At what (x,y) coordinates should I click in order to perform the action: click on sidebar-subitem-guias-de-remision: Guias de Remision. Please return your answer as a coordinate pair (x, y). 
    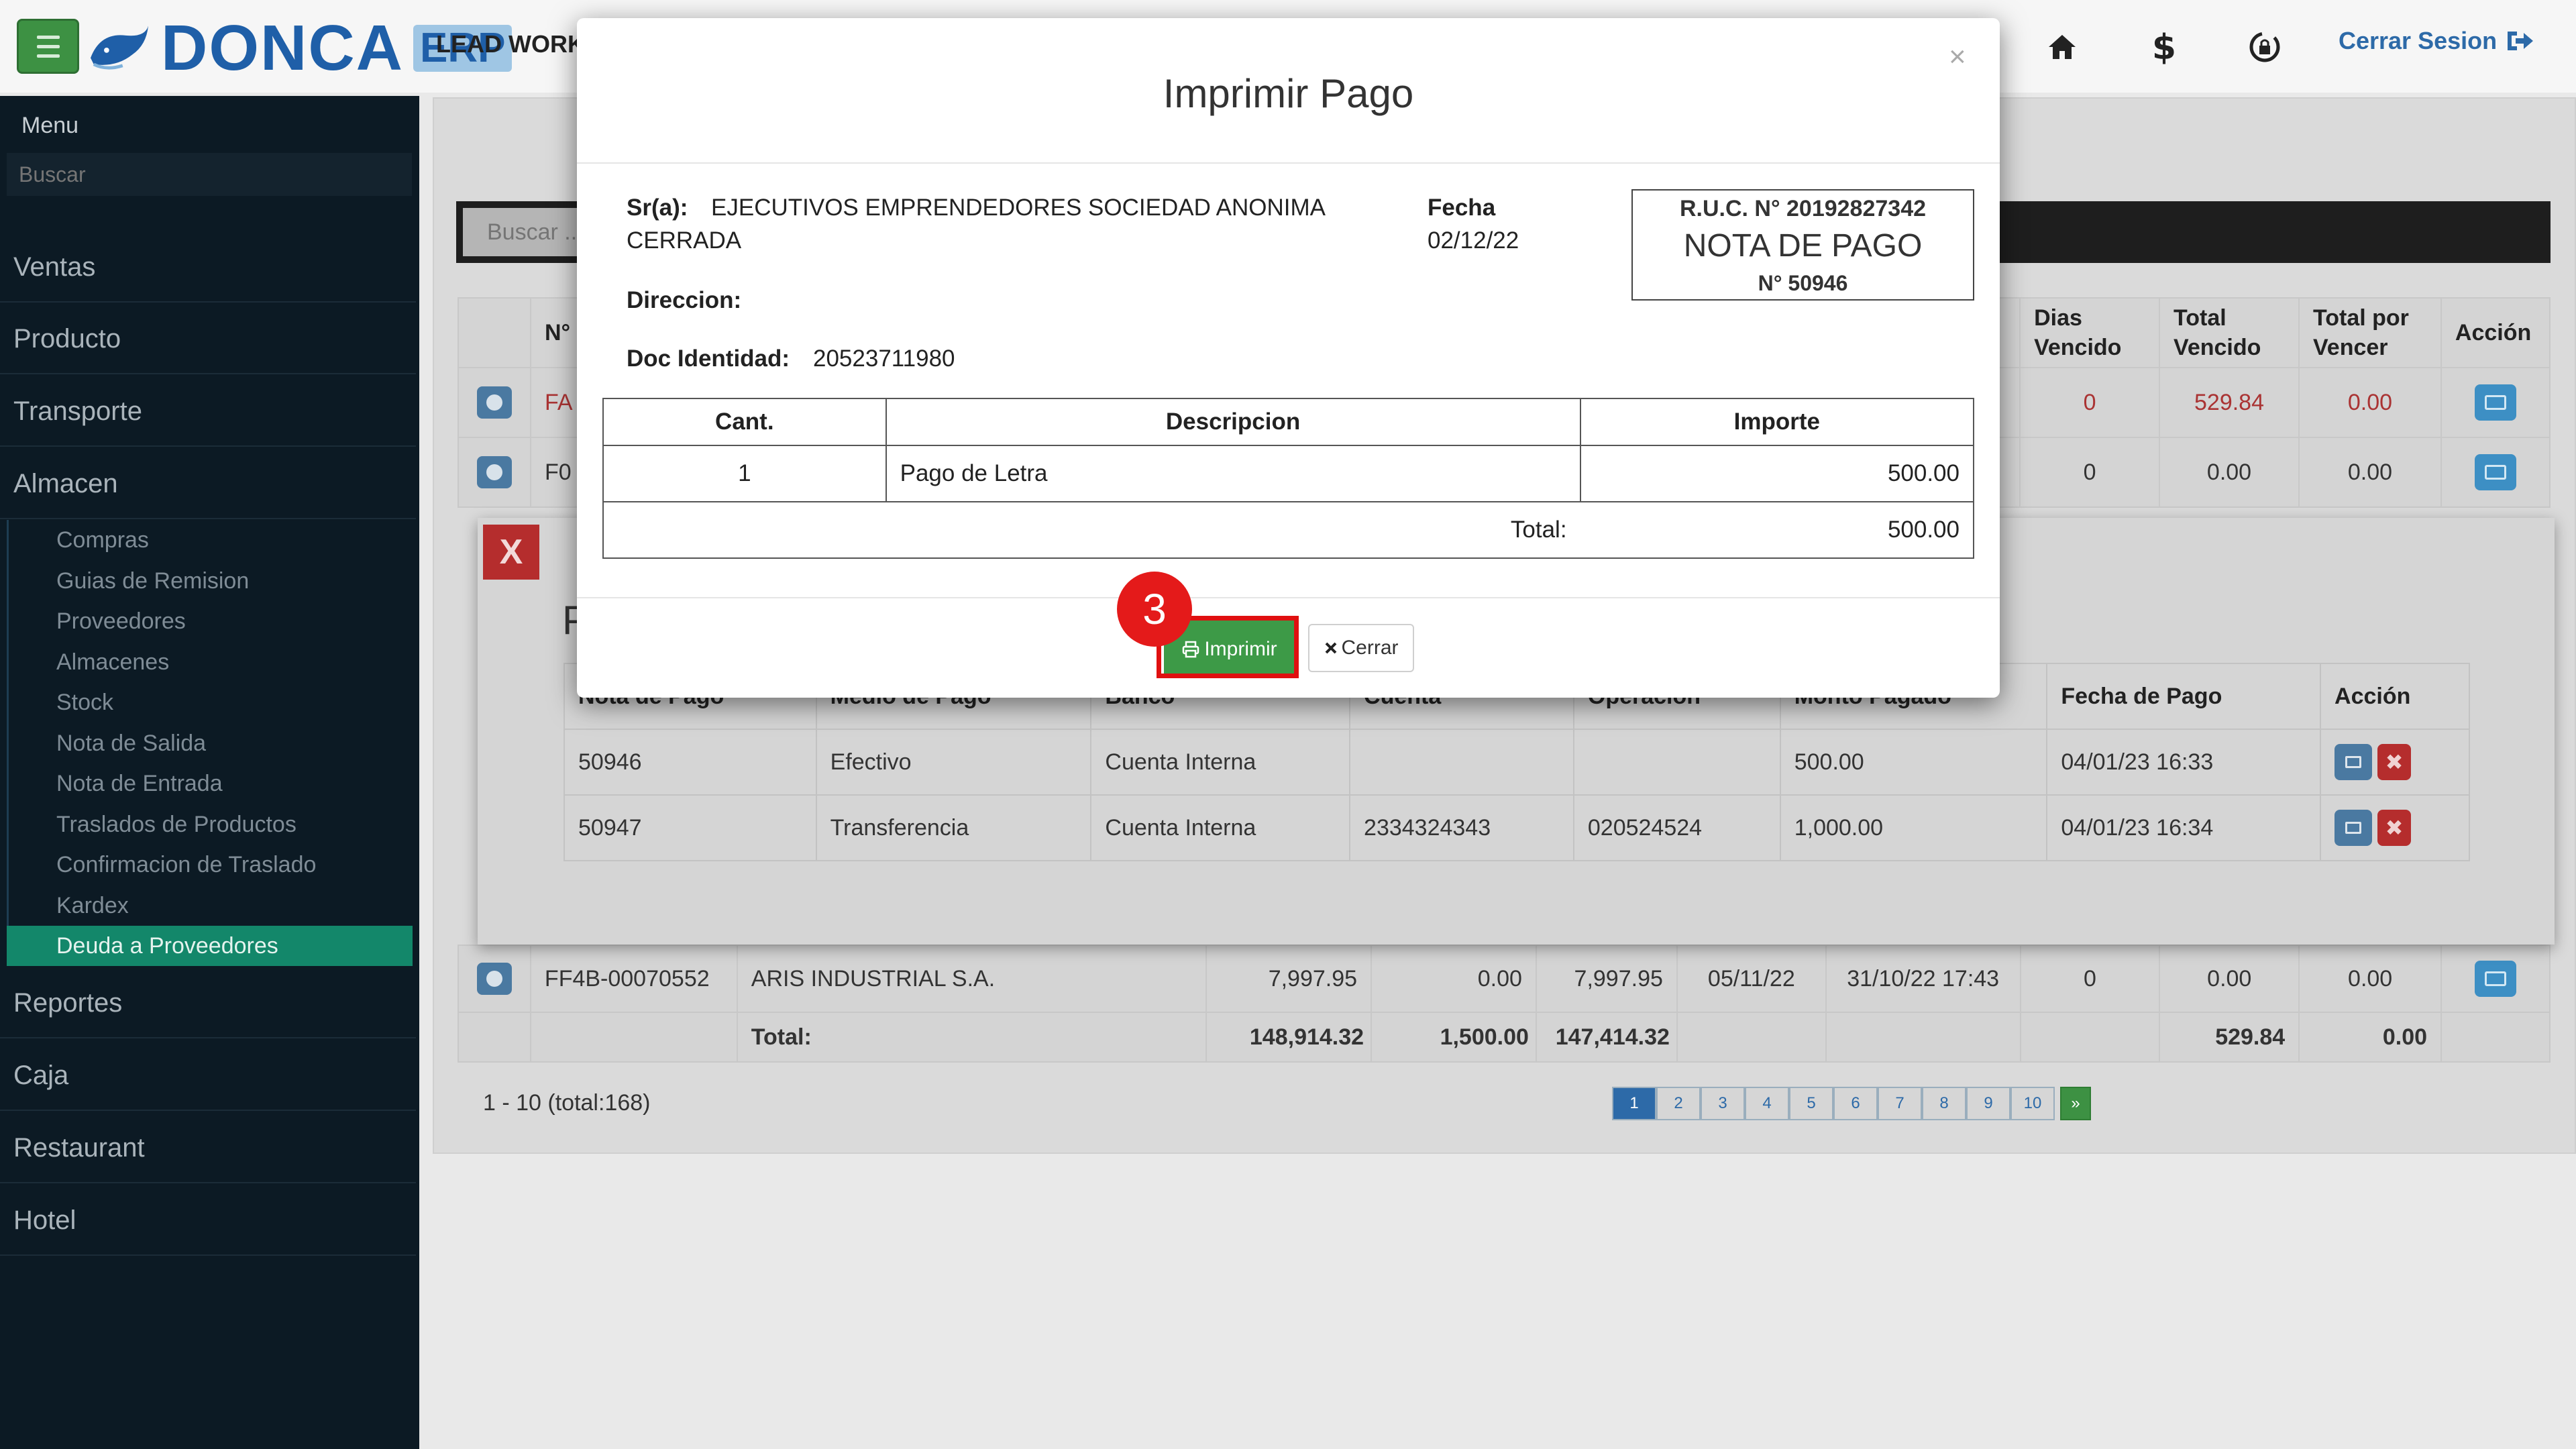
    Looking at the image, I should click on (210, 581).